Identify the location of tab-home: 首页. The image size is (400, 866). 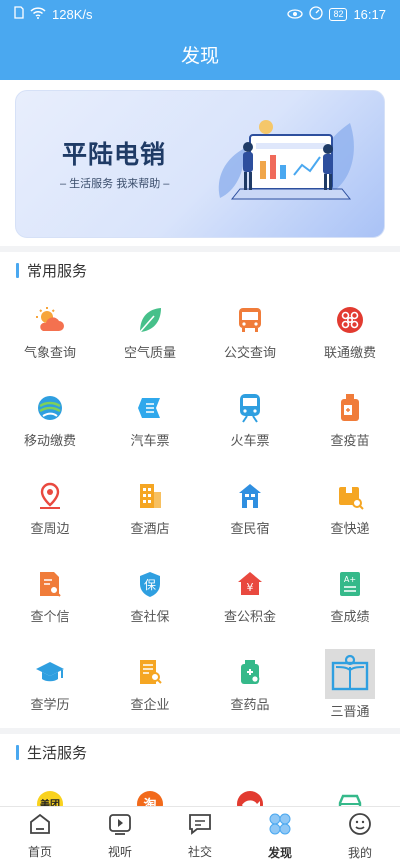
(40, 836).